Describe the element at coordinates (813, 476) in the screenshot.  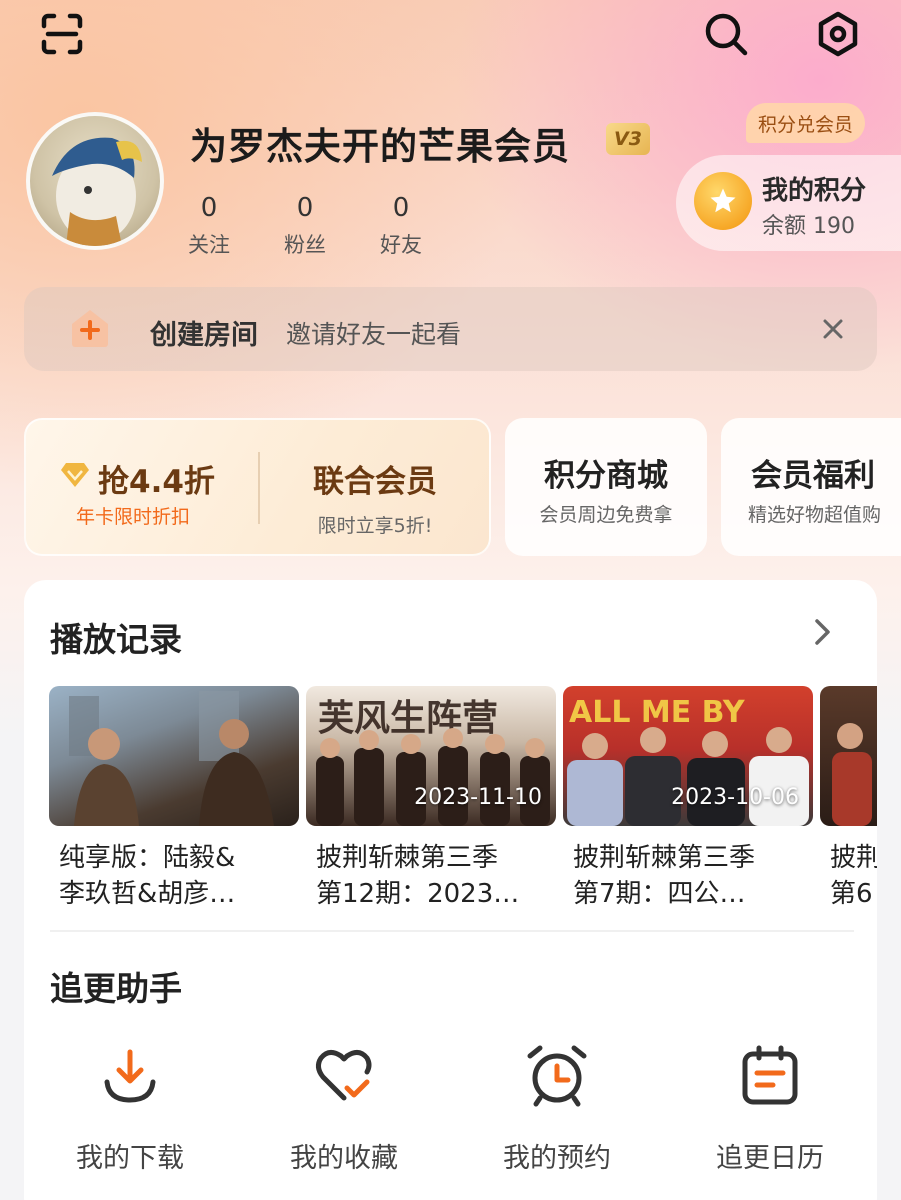
I see `welfare-title: 会员福利` at that location.